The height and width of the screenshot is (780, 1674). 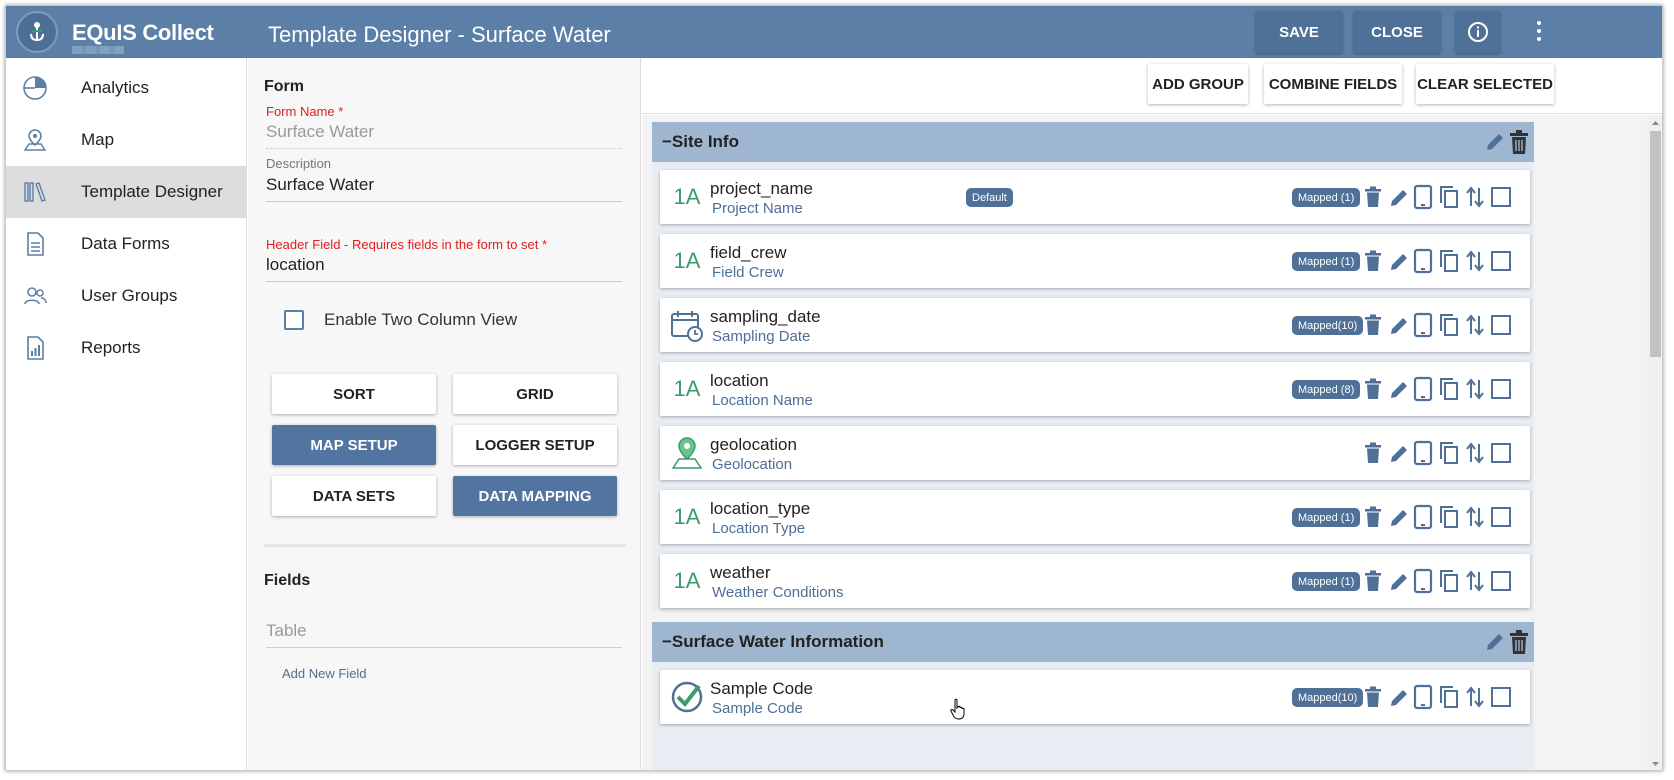 What do you see at coordinates (1539, 31) in the screenshot?
I see `more-vert-icon` at bounding box center [1539, 31].